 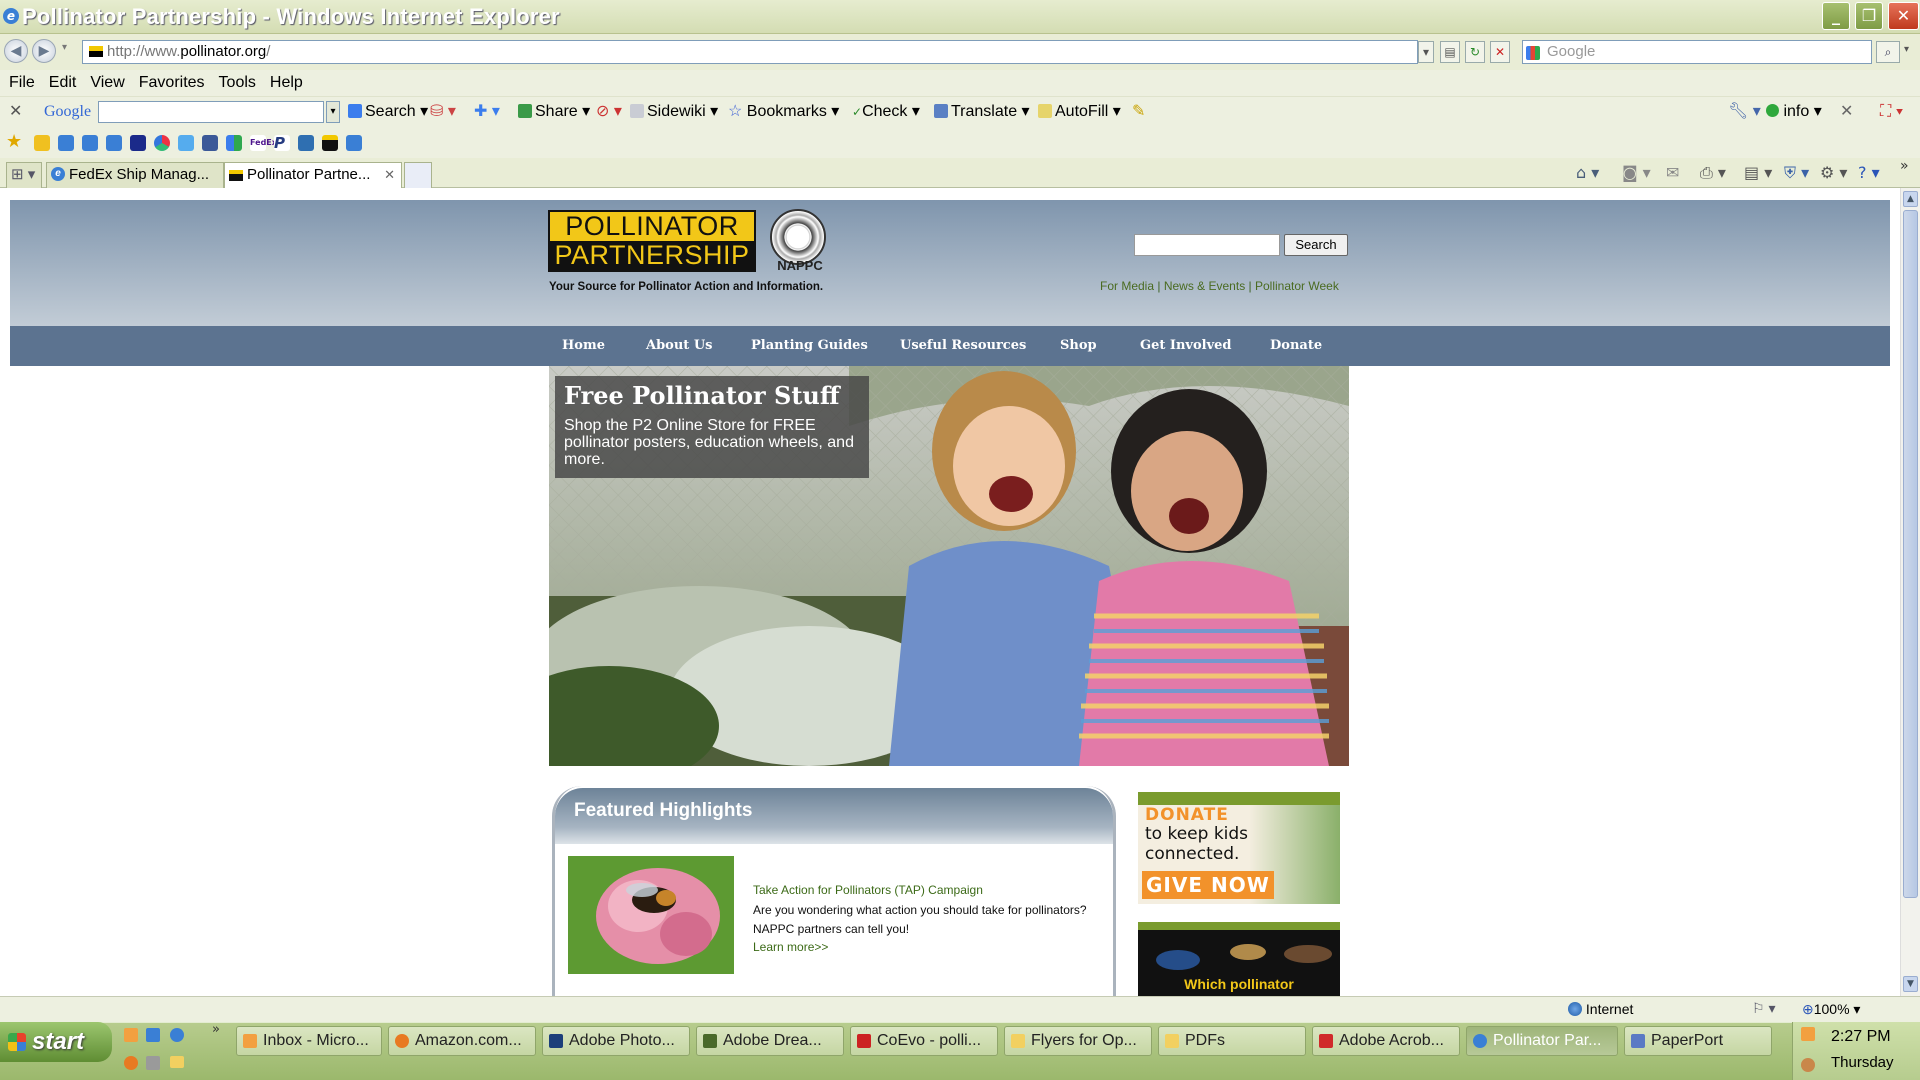 What do you see at coordinates (679, 345) in the screenshot?
I see `nav-about-us: About Us` at bounding box center [679, 345].